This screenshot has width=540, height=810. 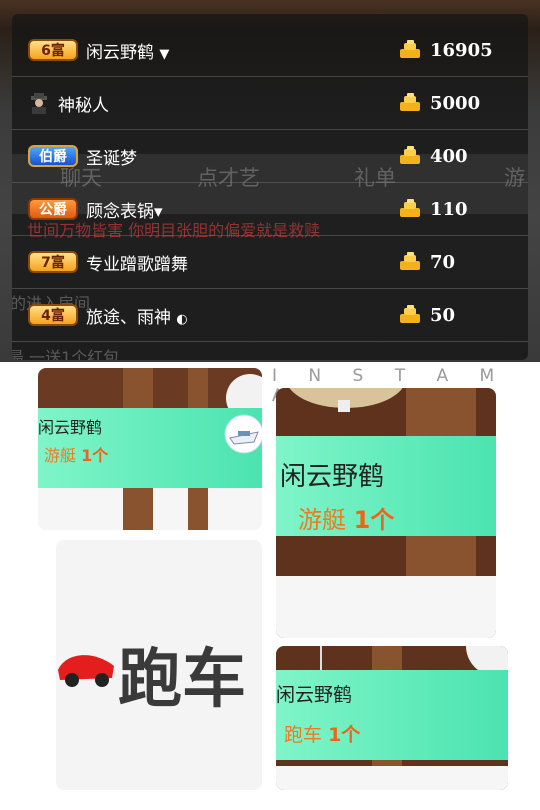 I want to click on ranking-row: 6富 闲云野鹤 ▼ 16905, so click(x=270, y=50).